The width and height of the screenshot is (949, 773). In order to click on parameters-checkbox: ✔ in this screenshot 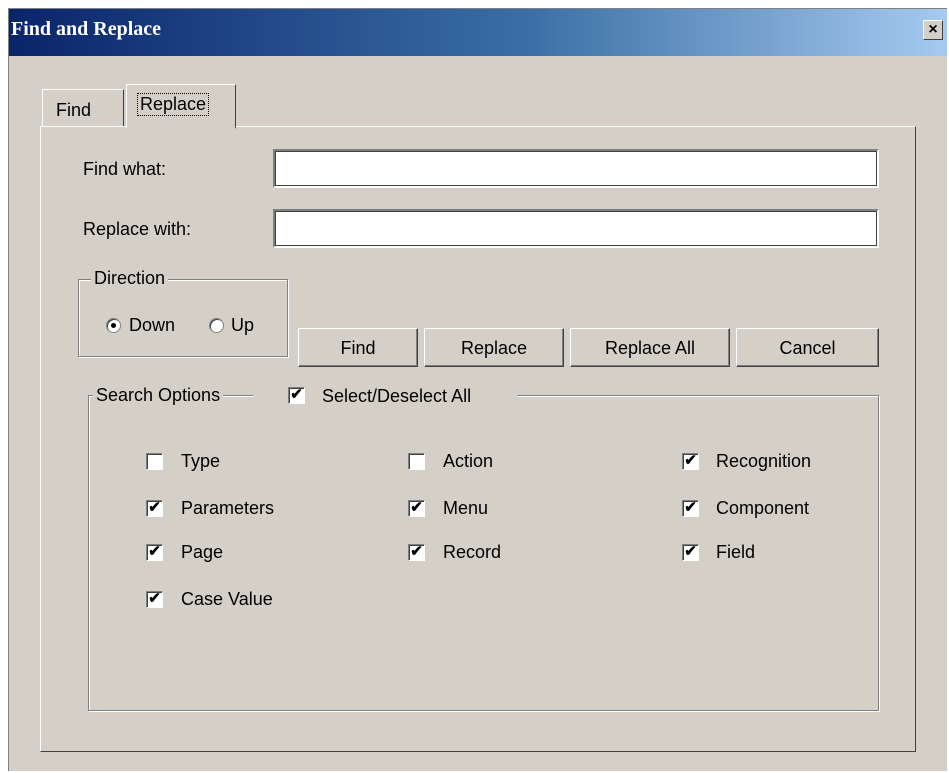, I will do `click(154, 508)`.